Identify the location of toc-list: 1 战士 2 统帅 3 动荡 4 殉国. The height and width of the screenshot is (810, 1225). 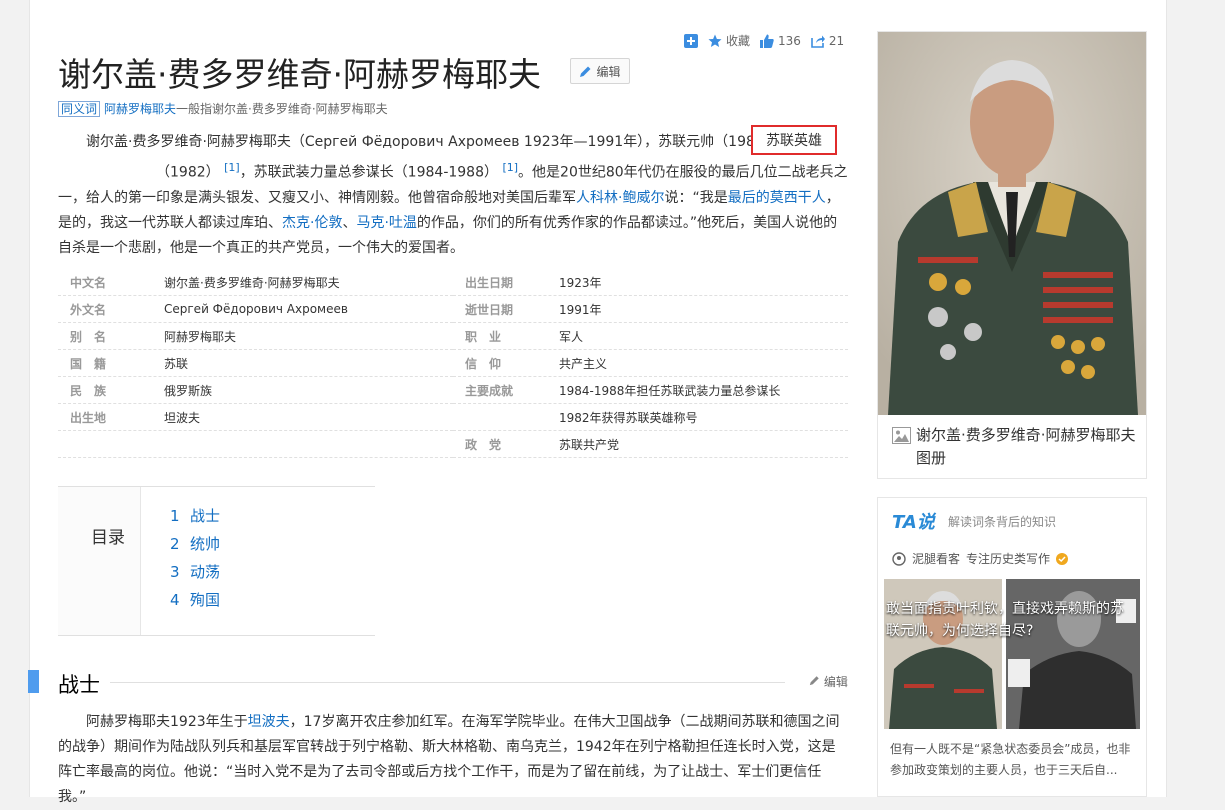
(195, 561).